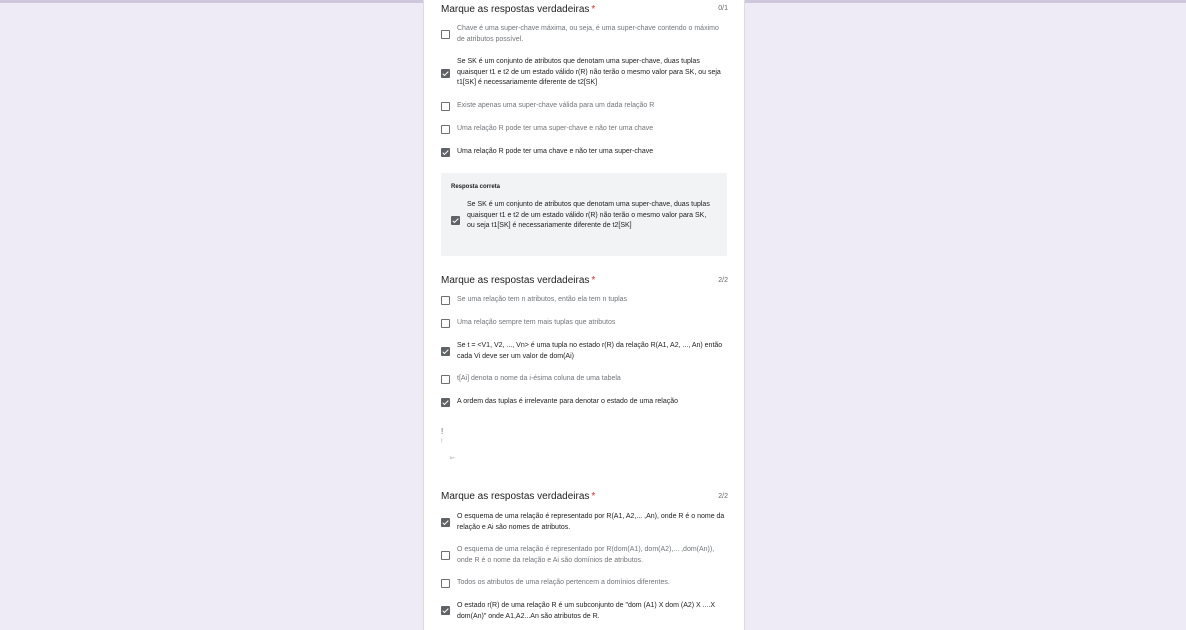  What do you see at coordinates (453, 457) in the screenshot?
I see `stray-mark: 'ik+·` at bounding box center [453, 457].